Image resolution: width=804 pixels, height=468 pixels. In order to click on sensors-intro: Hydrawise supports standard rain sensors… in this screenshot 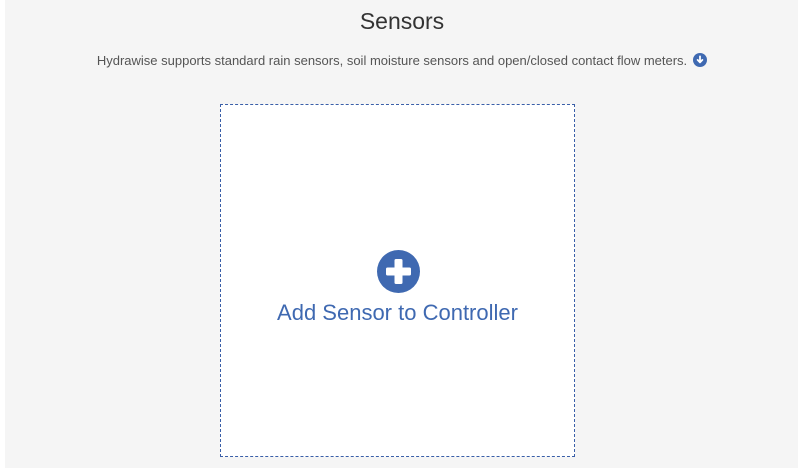, I will do `click(402, 61)`.